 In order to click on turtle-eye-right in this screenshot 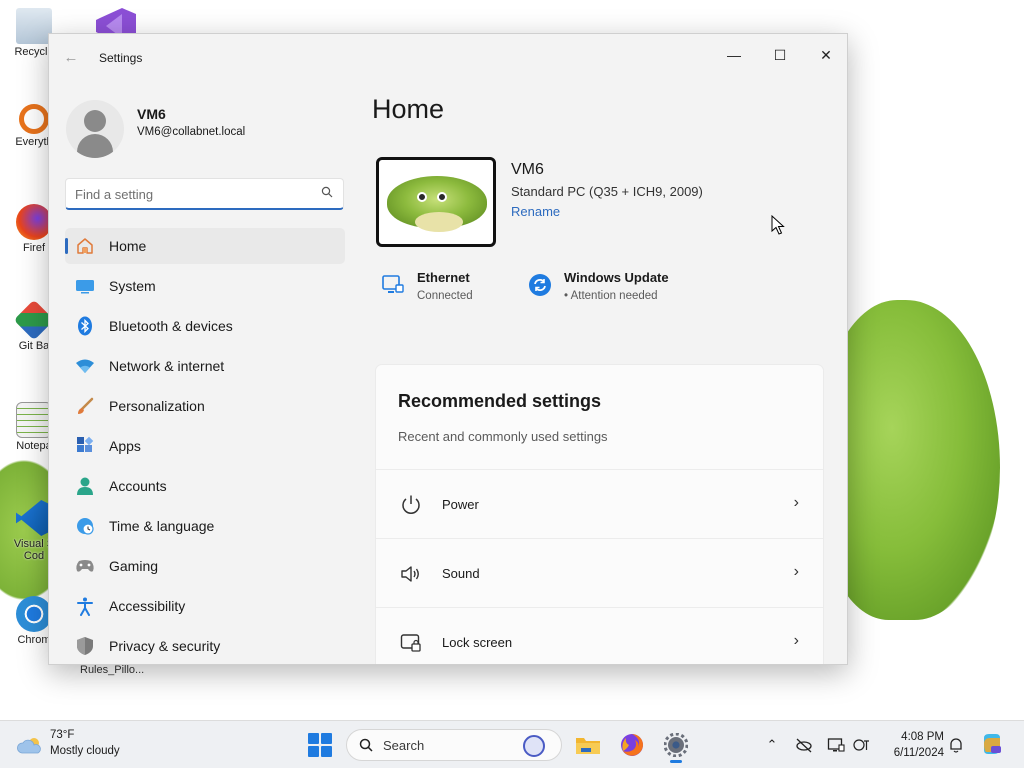, I will do `click(442, 197)`.